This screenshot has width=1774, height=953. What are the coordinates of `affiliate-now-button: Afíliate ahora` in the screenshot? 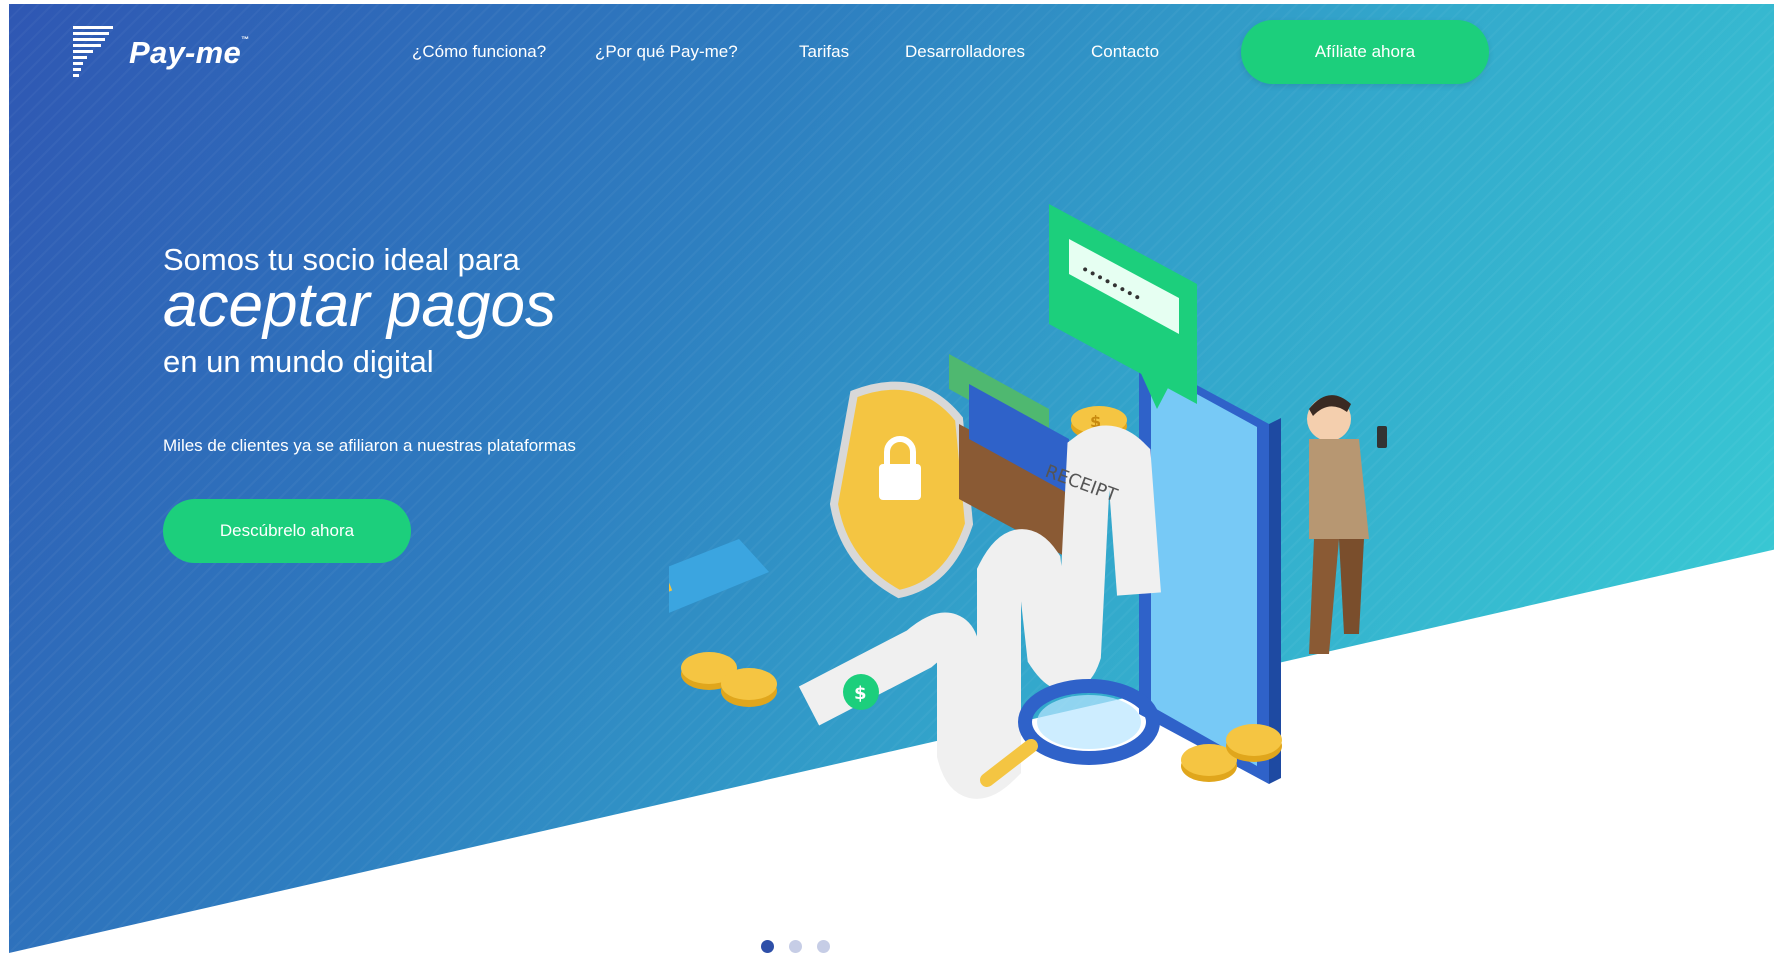 It's located at (1365, 52).